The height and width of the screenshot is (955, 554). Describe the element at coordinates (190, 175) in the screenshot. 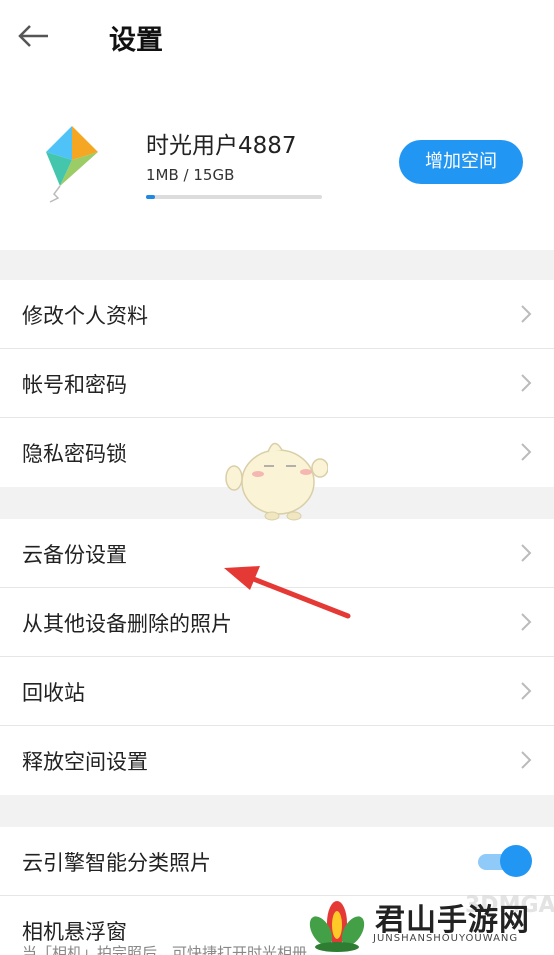

I see `storage-usage-text: 1MB / 15GB` at that location.